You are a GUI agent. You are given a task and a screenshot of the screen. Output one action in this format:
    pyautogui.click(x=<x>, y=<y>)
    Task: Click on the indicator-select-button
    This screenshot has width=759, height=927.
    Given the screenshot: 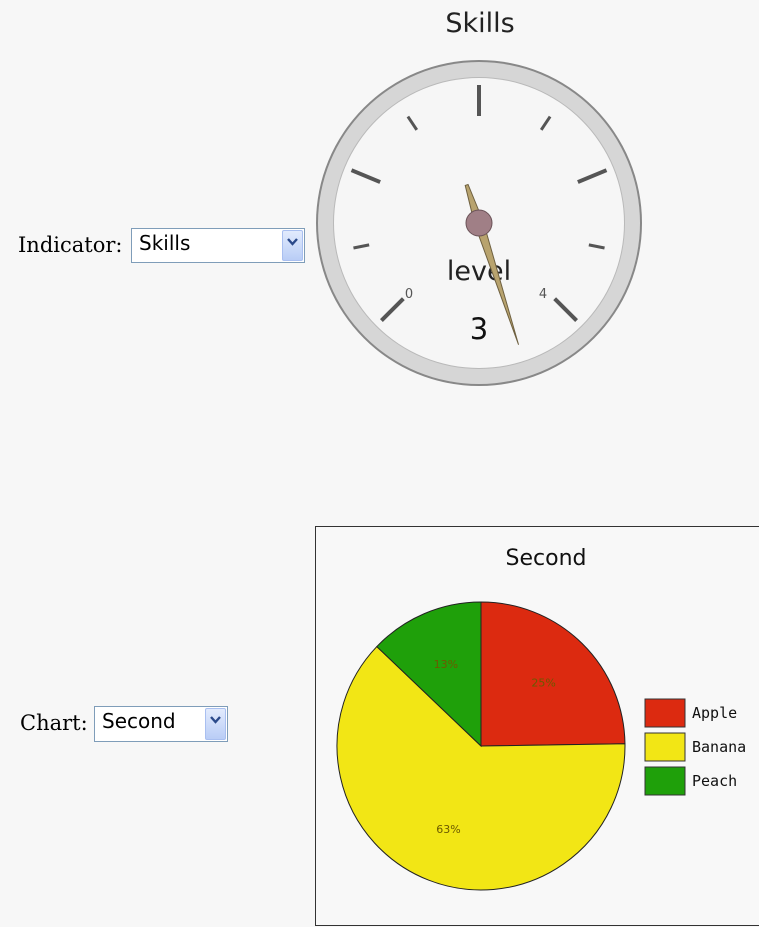 What is the action you would take?
    pyautogui.click(x=292, y=245)
    